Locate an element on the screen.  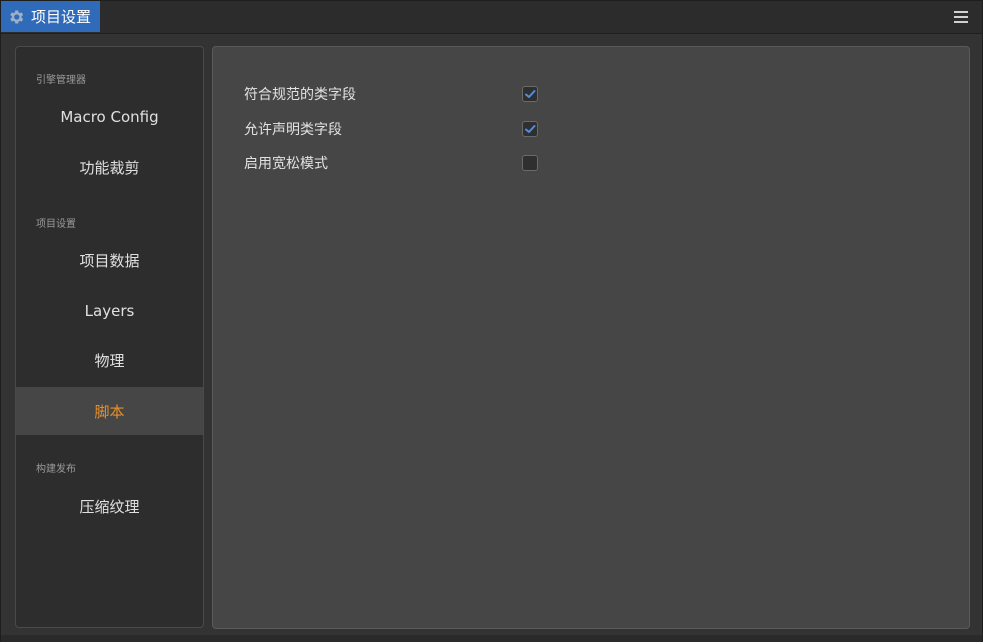
option-row-loose-mode: 启用宽松模式 is located at coordinates (391, 163).